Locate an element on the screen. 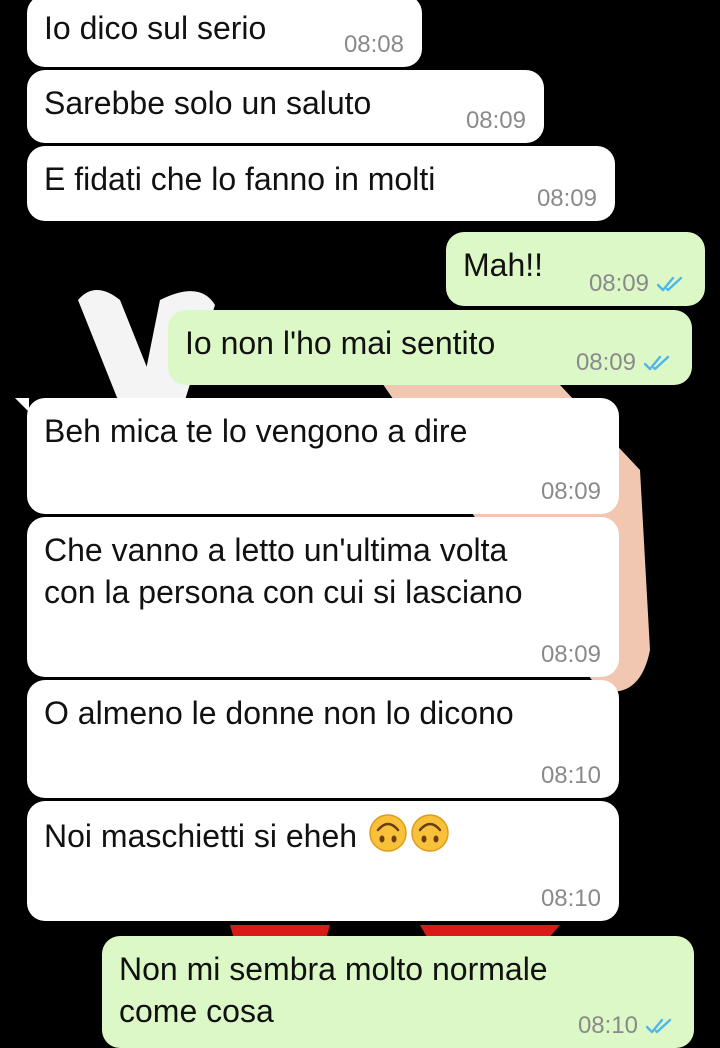 This screenshot has width=720, height=1048. message-text: Io non l'ho mai sentito is located at coordinates (340, 343).